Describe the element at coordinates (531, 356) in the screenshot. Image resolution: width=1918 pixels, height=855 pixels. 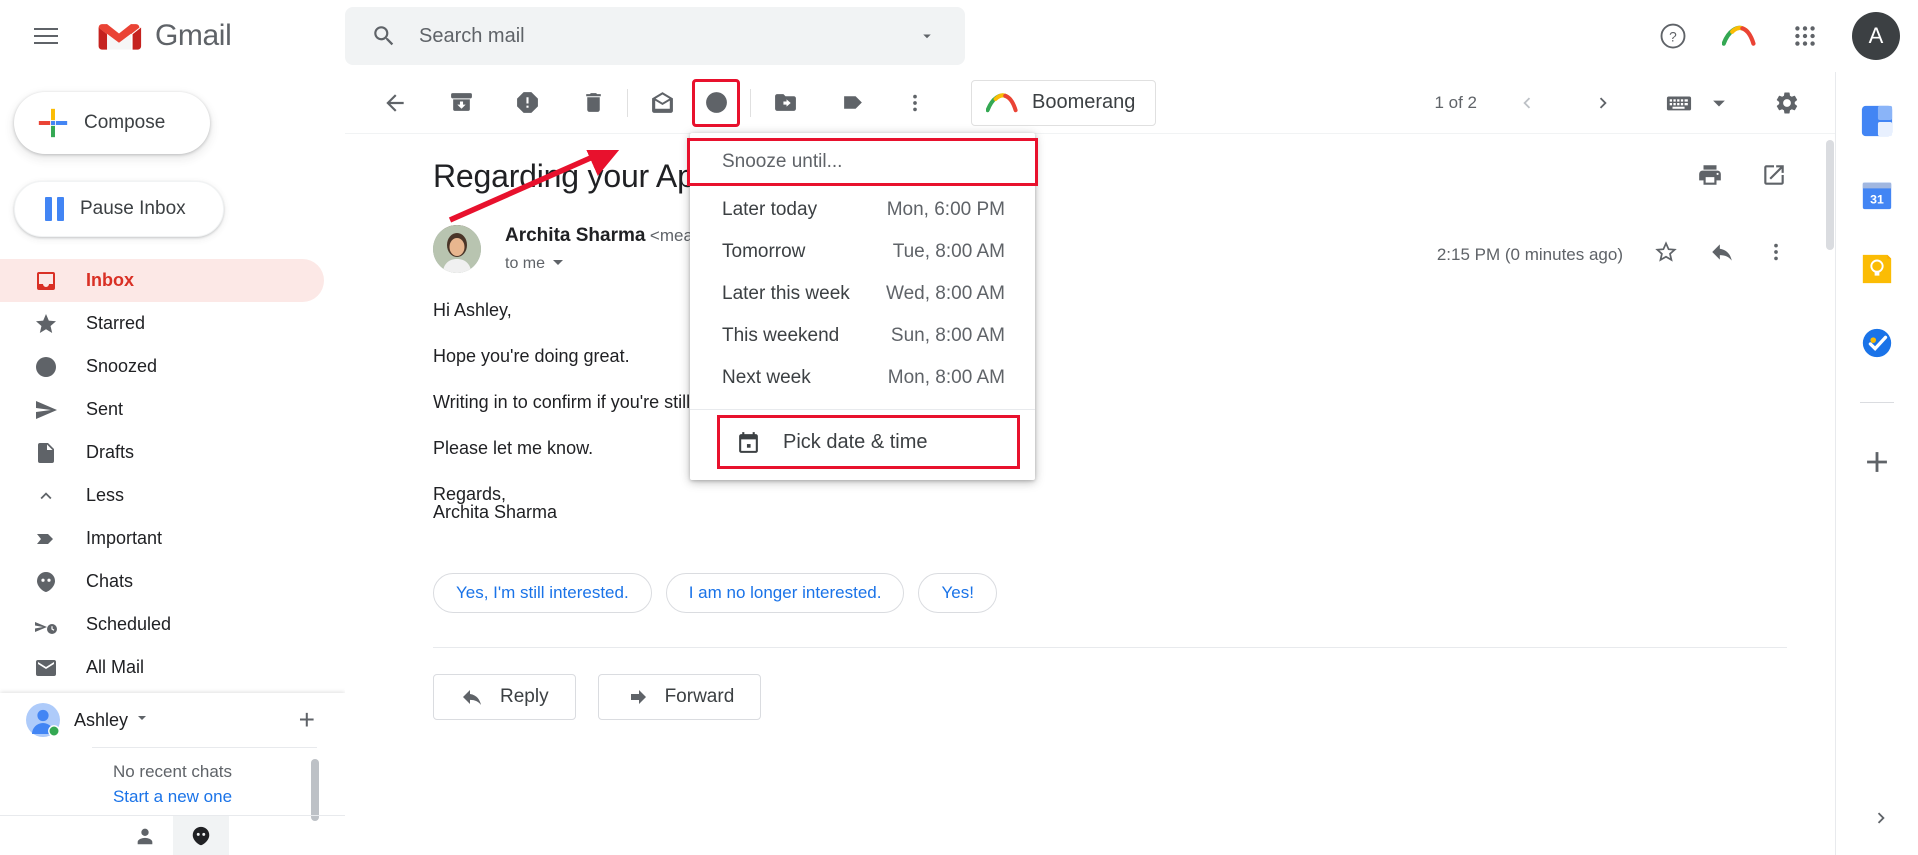
I see `body-paragraph: Hope you're doing great.` at that location.